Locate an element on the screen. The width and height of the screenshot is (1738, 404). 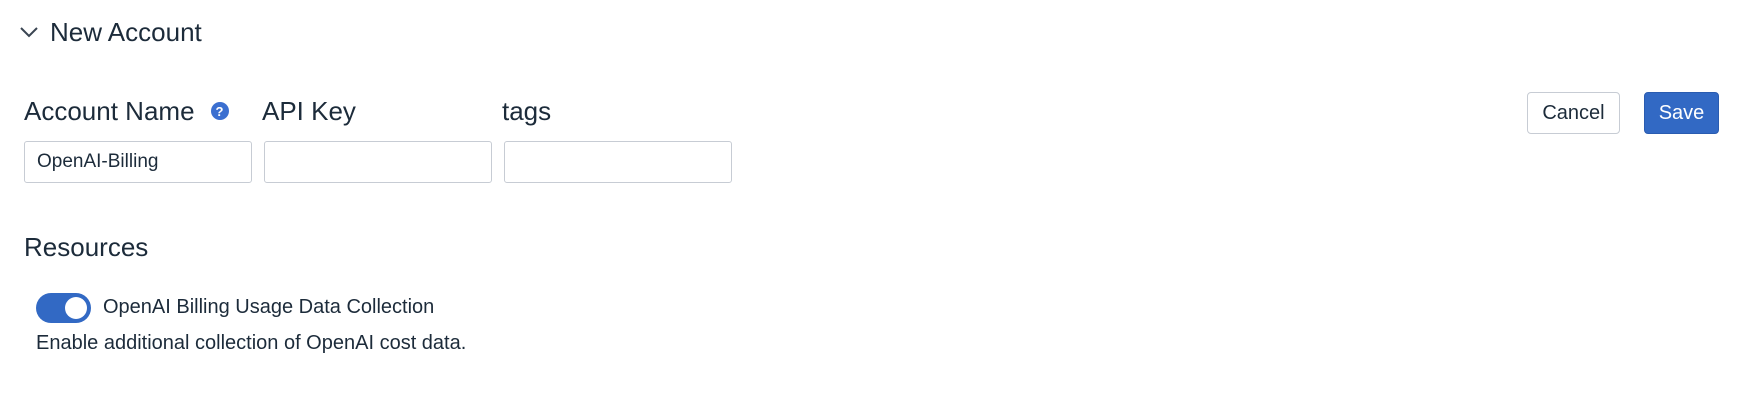
tags-input is located at coordinates (618, 162).